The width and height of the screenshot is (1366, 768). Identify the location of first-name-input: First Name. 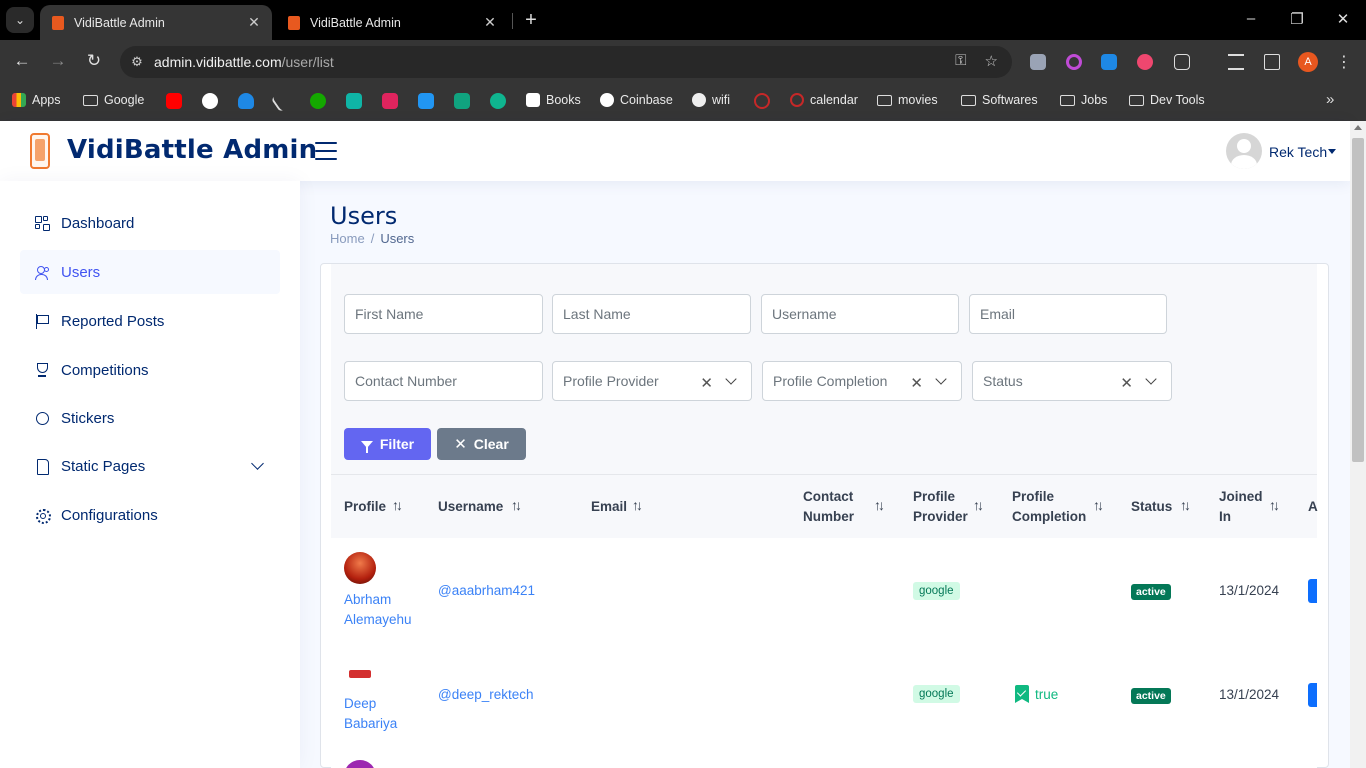
(443, 314).